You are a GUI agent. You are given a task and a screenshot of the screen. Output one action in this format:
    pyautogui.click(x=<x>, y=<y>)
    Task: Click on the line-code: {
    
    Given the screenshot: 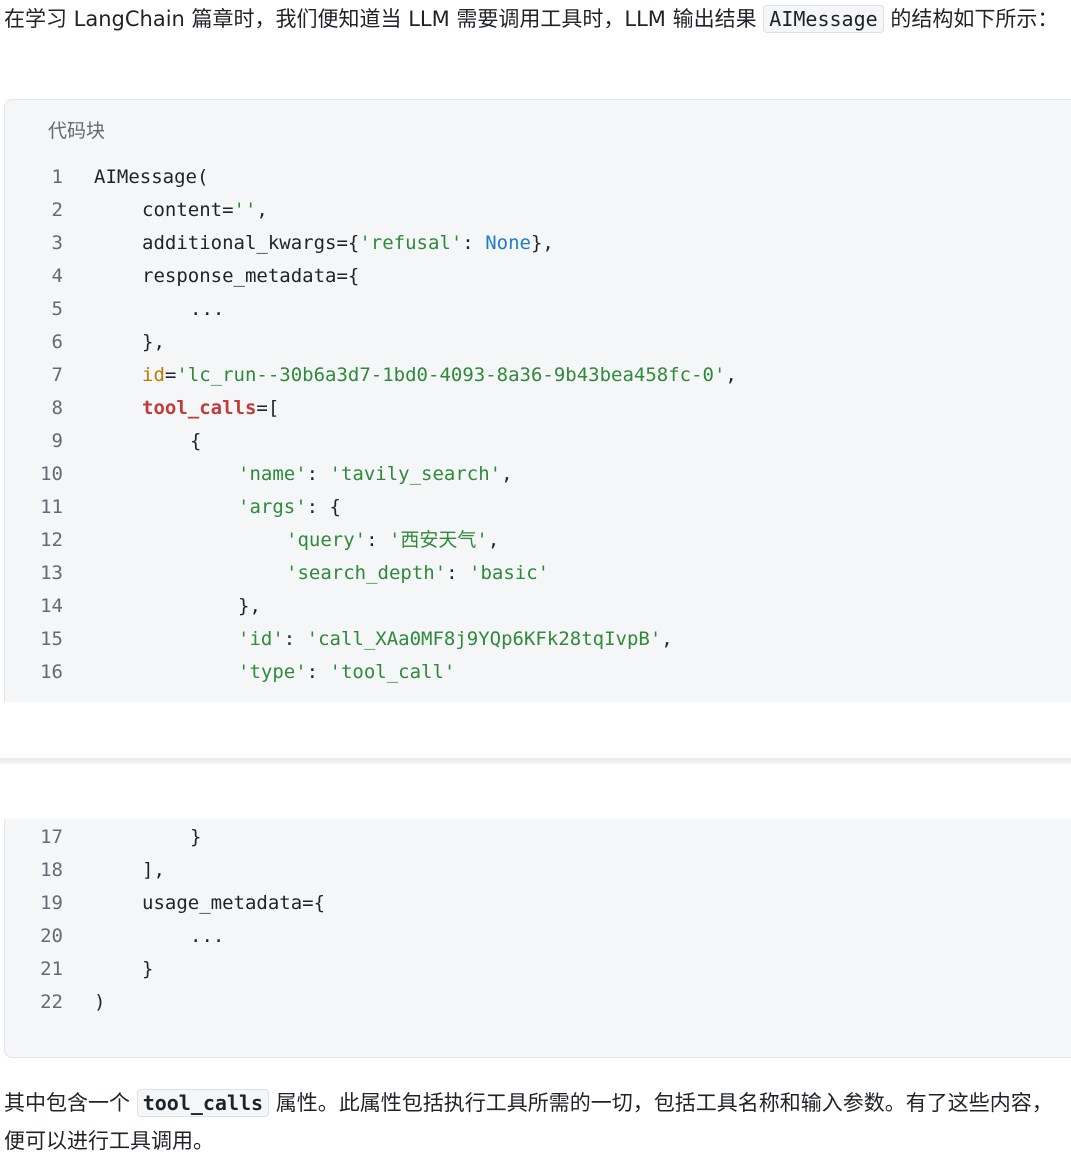 What is the action you would take?
    pyautogui.click(x=195, y=441)
    